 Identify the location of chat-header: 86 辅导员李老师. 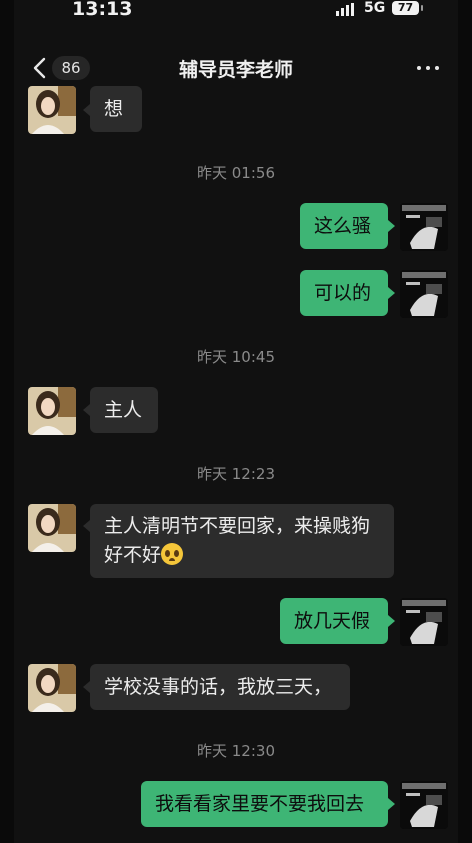
(236, 68).